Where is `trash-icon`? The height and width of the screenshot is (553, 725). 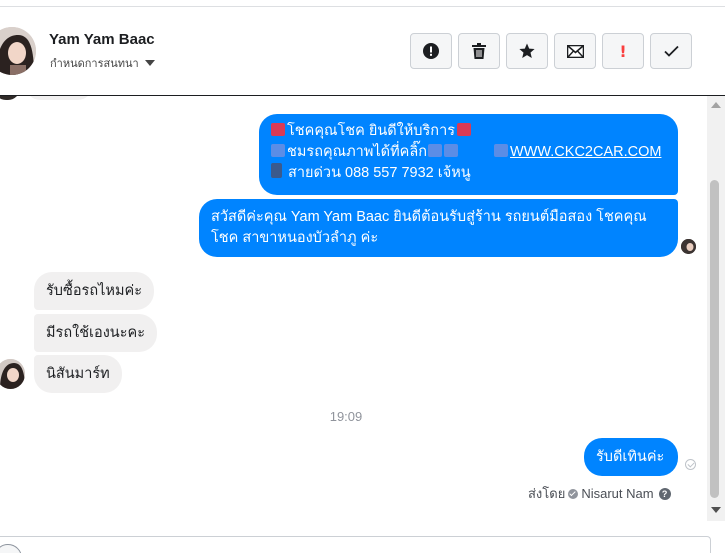
trash-icon is located at coordinates (479, 51).